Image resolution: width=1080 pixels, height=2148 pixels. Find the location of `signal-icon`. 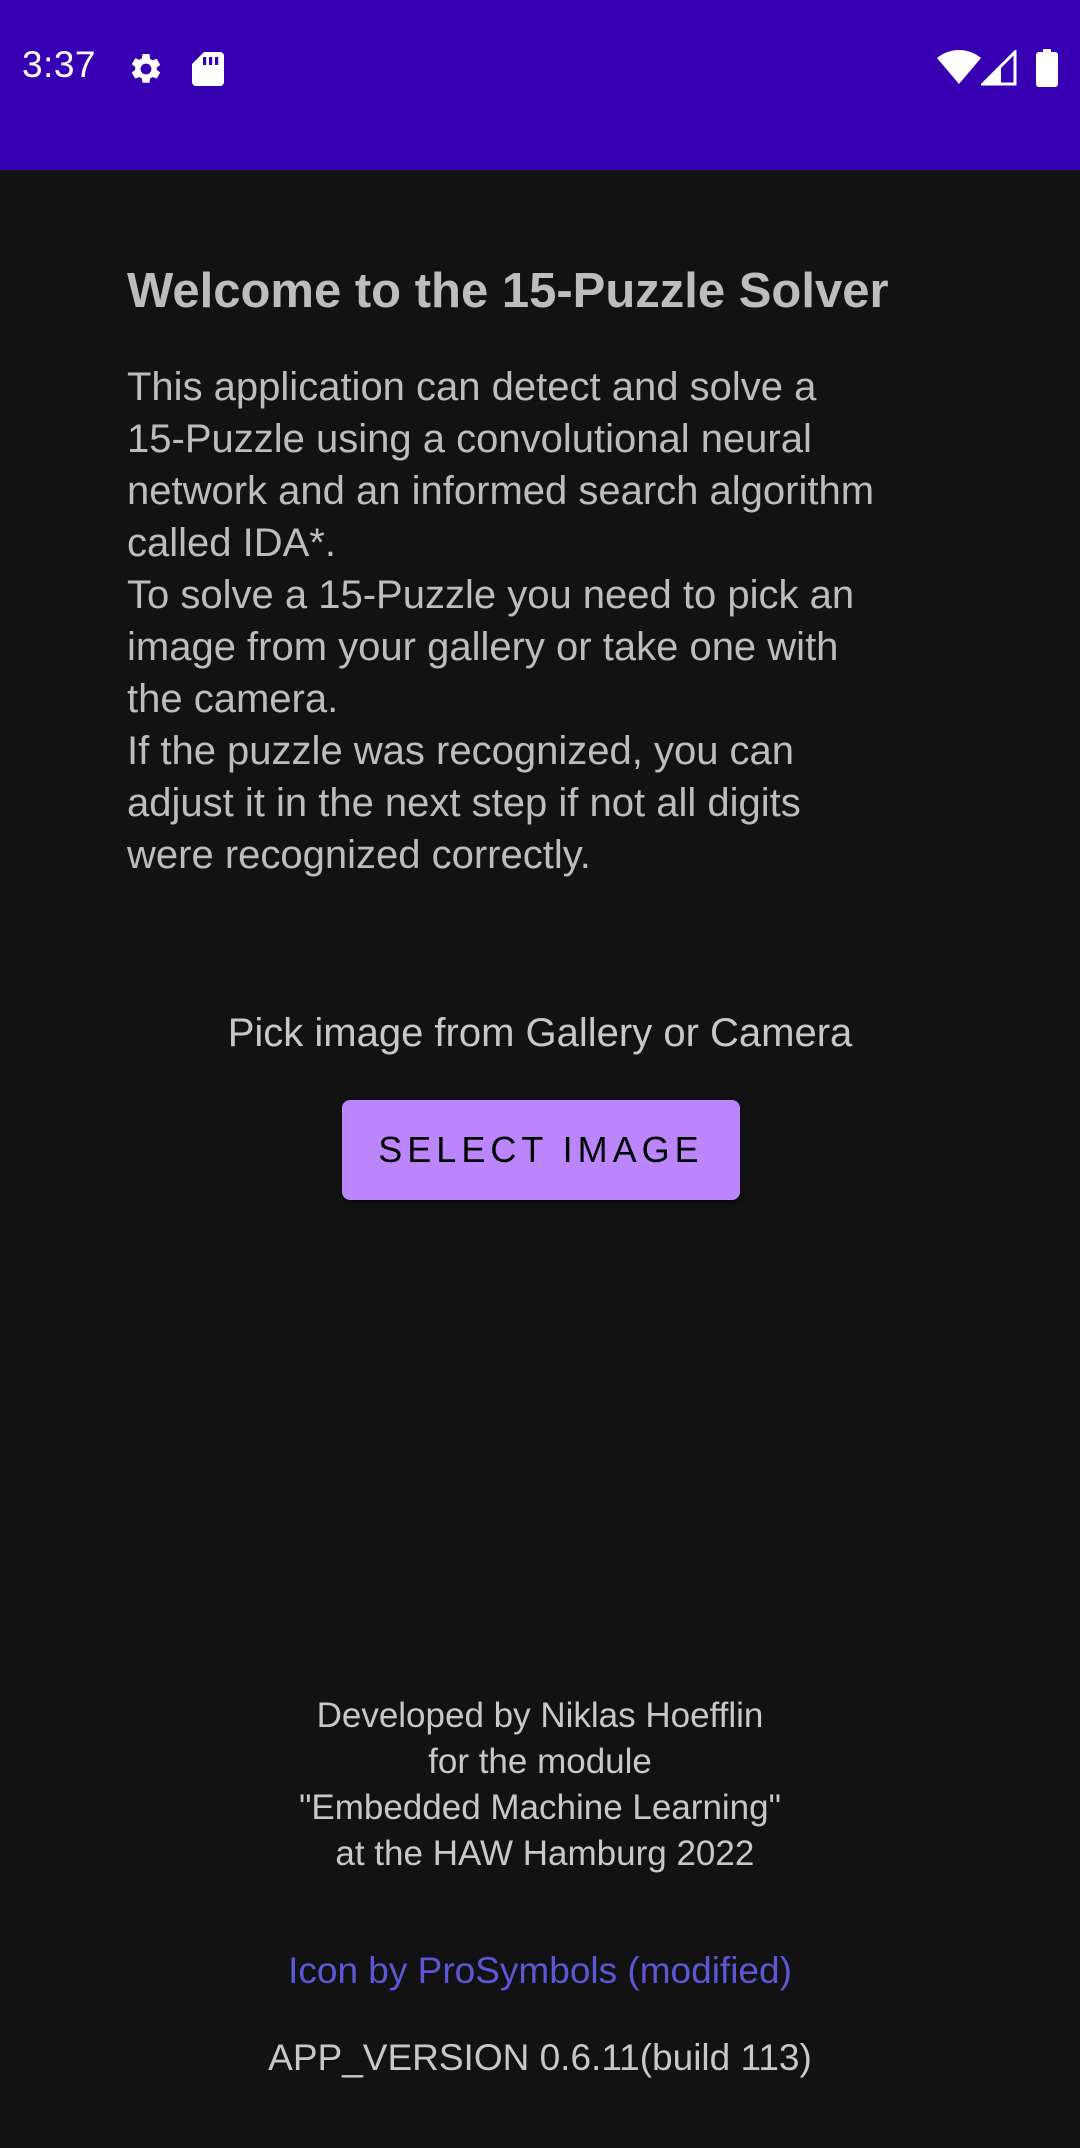

signal-icon is located at coordinates (999, 68).